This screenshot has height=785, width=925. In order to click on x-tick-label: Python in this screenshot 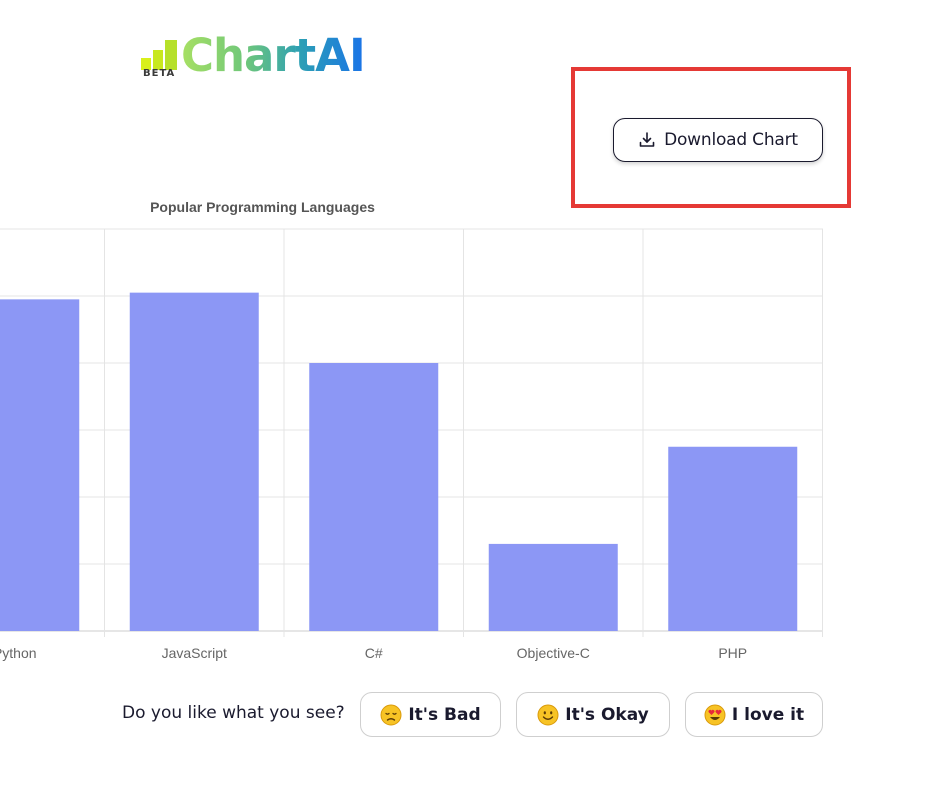, I will do `click(18, 653)`.